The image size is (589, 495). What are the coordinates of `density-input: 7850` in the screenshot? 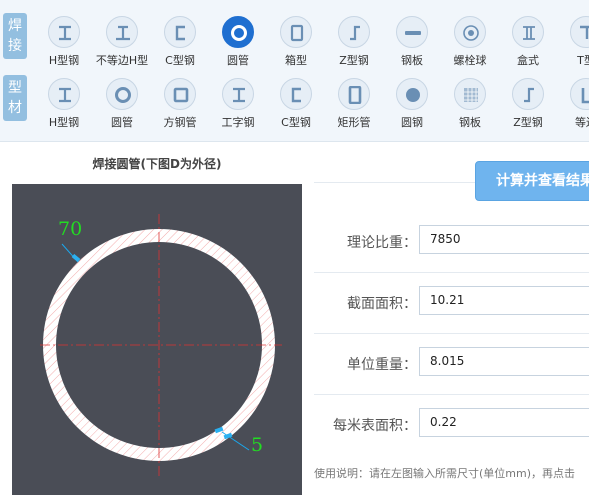 It's located at (504, 239).